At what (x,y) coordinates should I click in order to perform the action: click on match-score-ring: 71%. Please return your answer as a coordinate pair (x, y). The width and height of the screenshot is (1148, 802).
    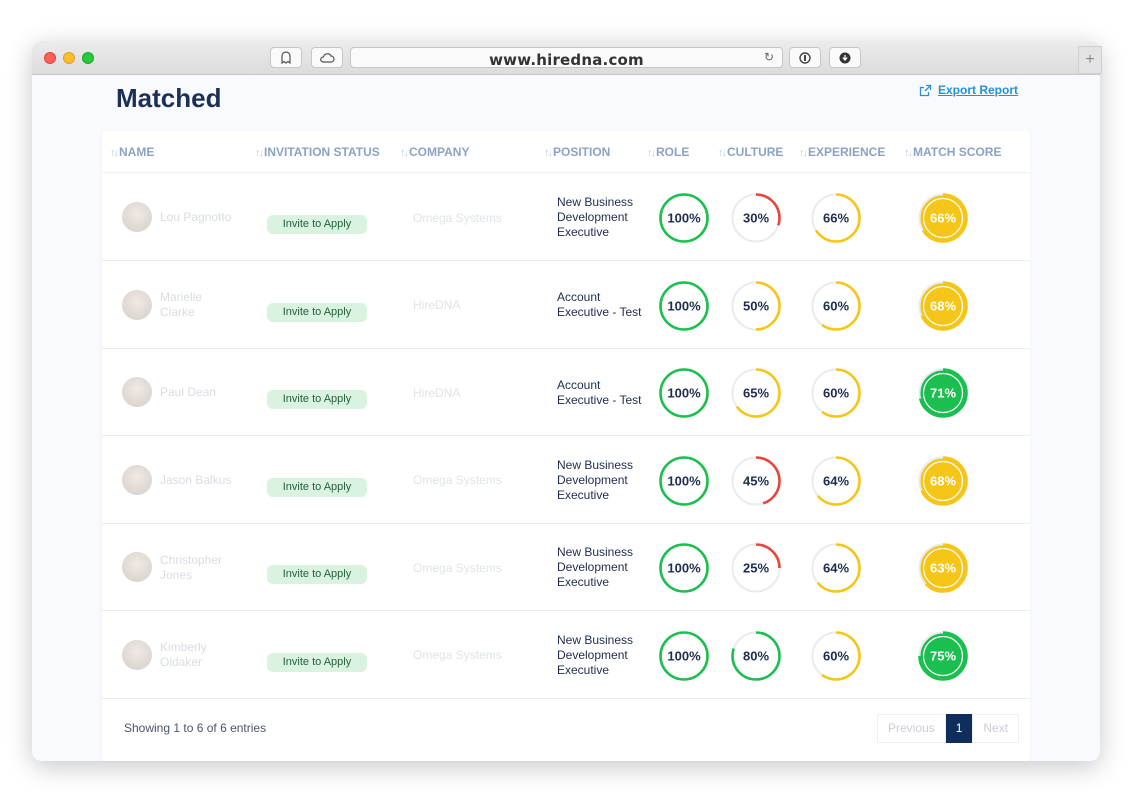
    Looking at the image, I should click on (943, 393).